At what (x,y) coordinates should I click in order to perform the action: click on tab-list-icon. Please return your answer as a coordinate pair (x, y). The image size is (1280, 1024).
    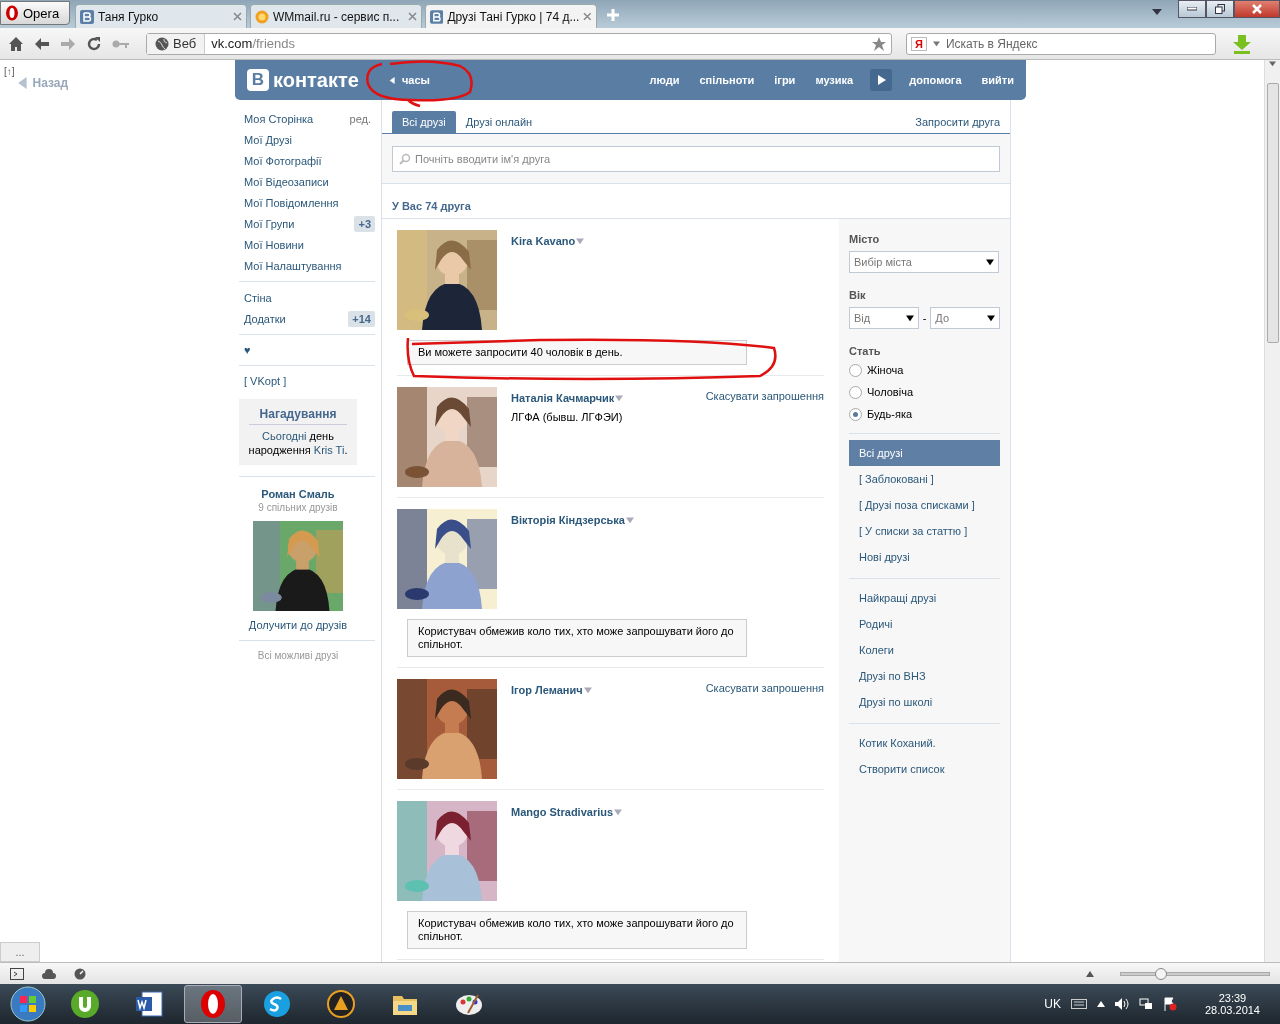
    Looking at the image, I should click on (1157, 12).